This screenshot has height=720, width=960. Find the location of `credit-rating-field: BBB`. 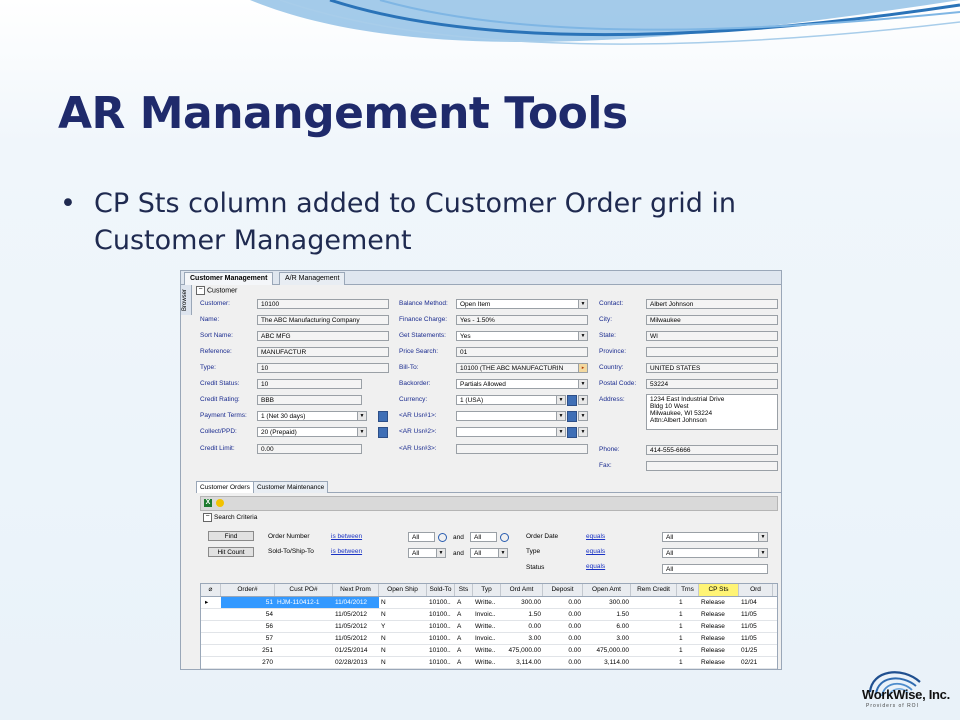

credit-rating-field: BBB is located at coordinates (309, 400).